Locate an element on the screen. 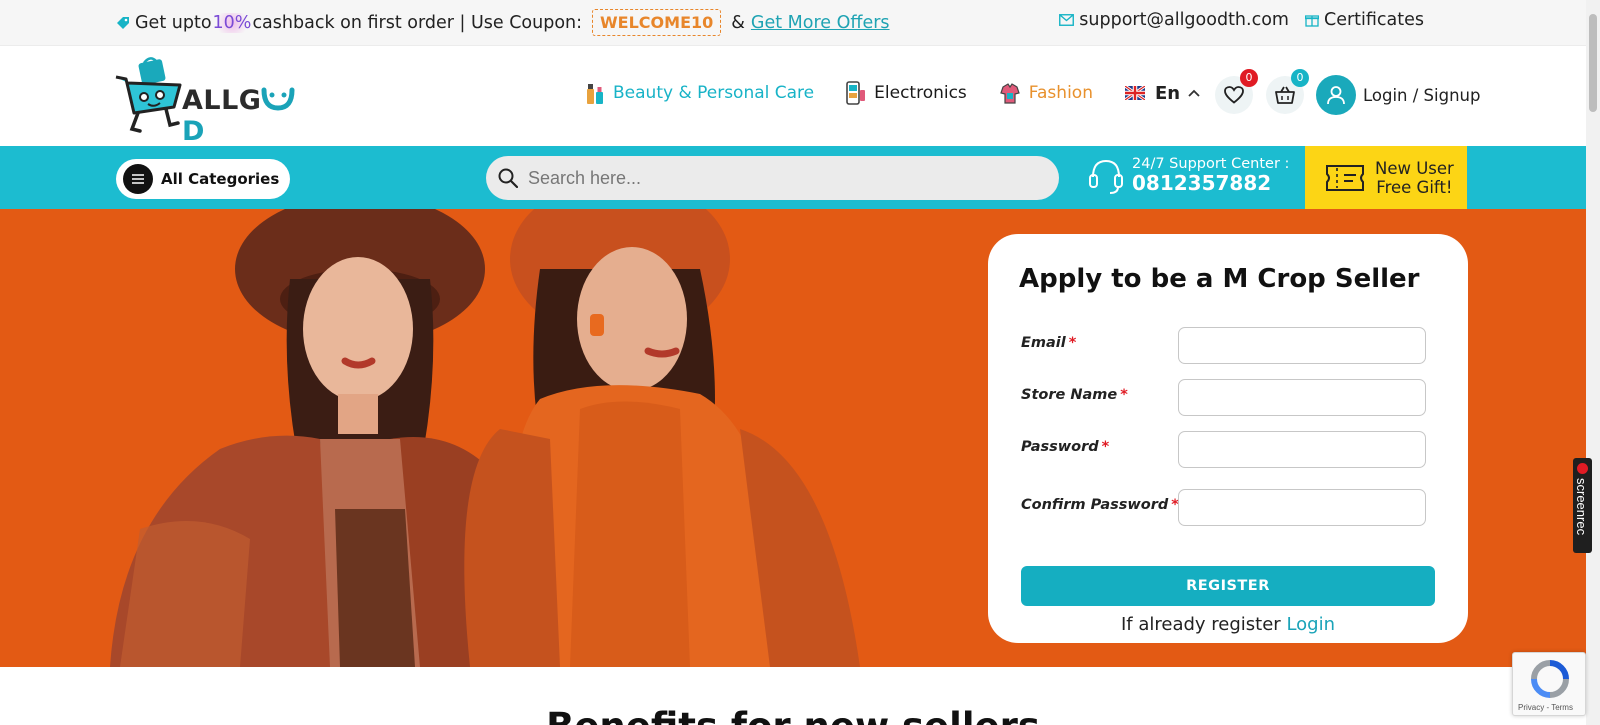 The width and height of the screenshot is (1600, 725). nav-electronics: Electronics is located at coordinates (906, 93).